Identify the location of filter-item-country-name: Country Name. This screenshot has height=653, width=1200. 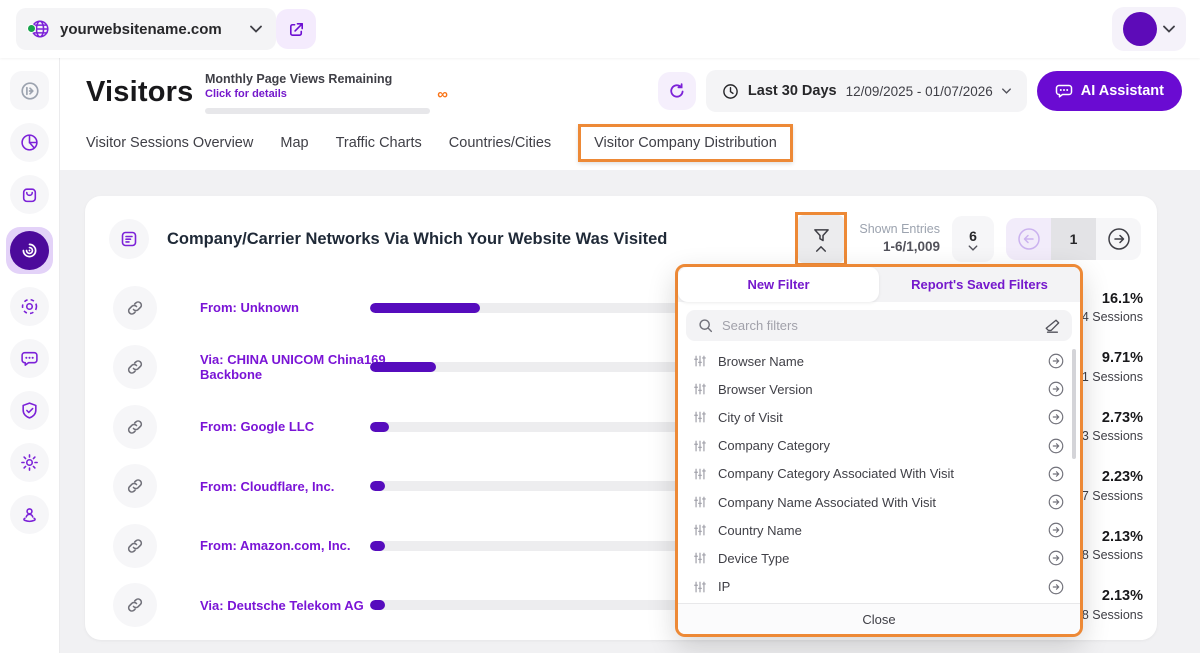
(879, 530).